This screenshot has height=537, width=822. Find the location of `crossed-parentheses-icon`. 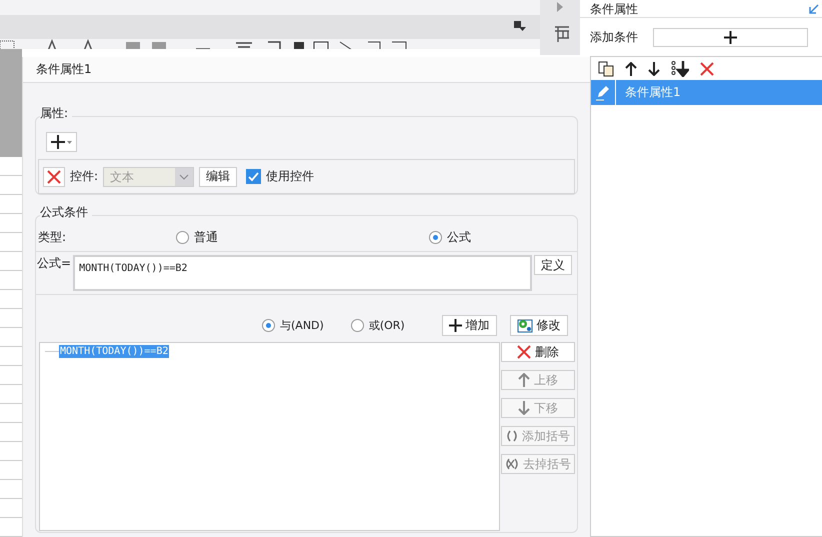

crossed-parentheses-icon is located at coordinates (512, 464).